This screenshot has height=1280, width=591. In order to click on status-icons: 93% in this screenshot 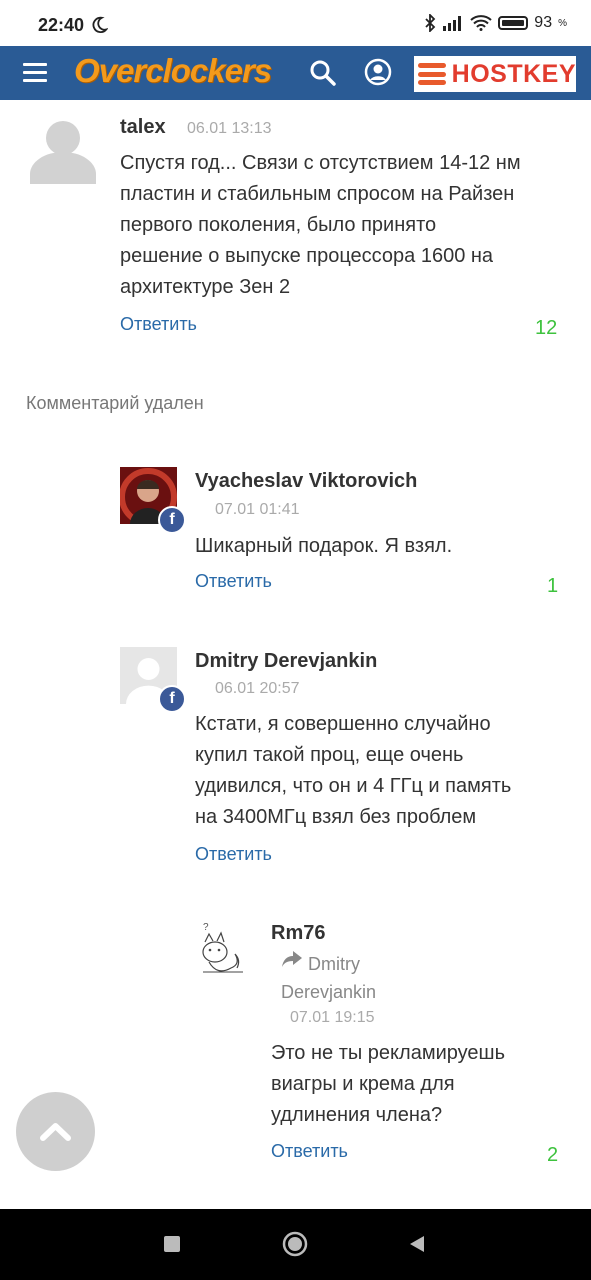, I will do `click(495, 23)`.